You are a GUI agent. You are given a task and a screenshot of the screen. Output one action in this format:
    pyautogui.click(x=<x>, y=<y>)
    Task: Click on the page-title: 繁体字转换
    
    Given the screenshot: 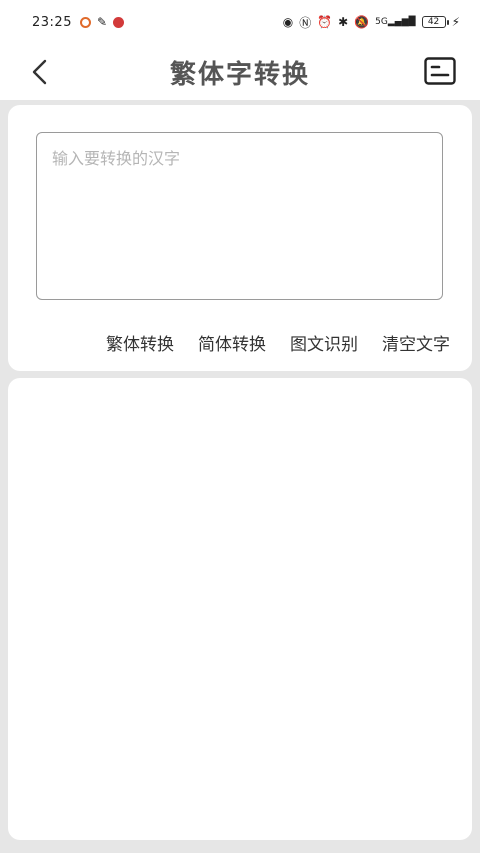 What is the action you would take?
    pyautogui.click(x=239, y=74)
    